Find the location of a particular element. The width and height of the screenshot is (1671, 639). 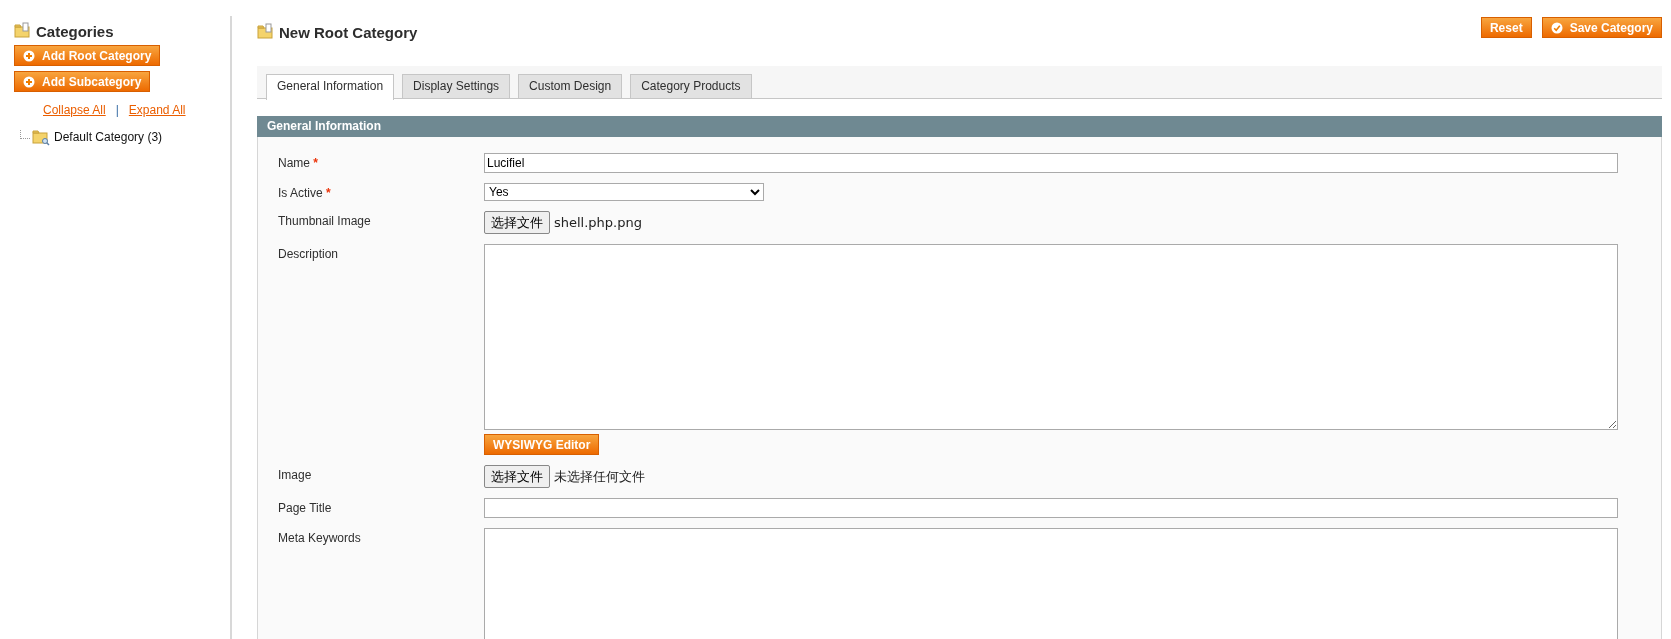

tree-link: Collapse All is located at coordinates (74, 110).